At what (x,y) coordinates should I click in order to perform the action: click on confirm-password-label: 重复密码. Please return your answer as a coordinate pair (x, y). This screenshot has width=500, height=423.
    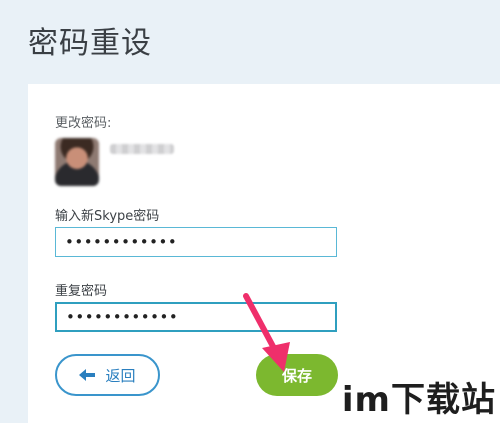
    Looking at the image, I should click on (81, 291).